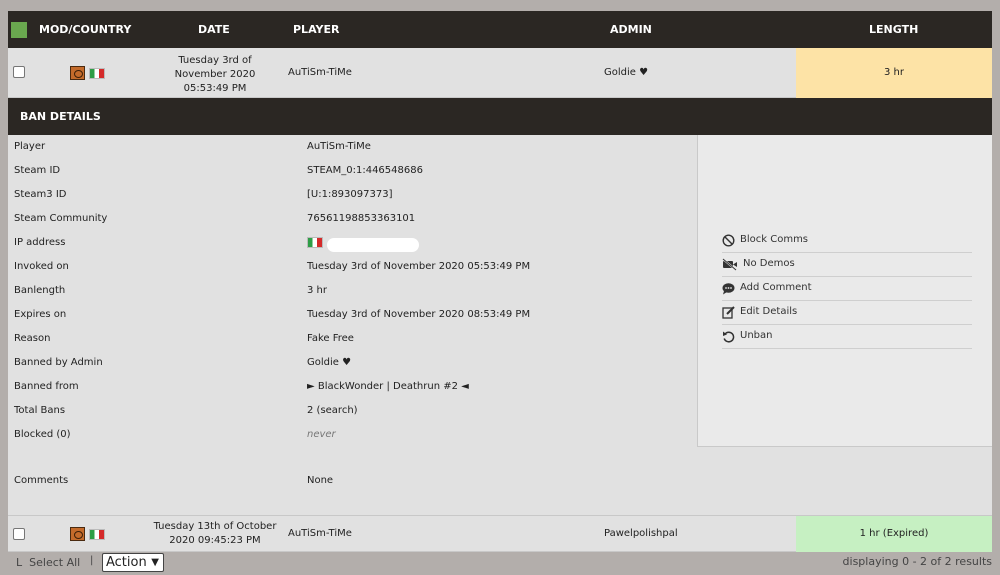 Image resolution: width=1000 pixels, height=575 pixels. What do you see at coordinates (917, 561) in the screenshot?
I see `results-count: displaying 0 - 2 of 2 results` at bounding box center [917, 561].